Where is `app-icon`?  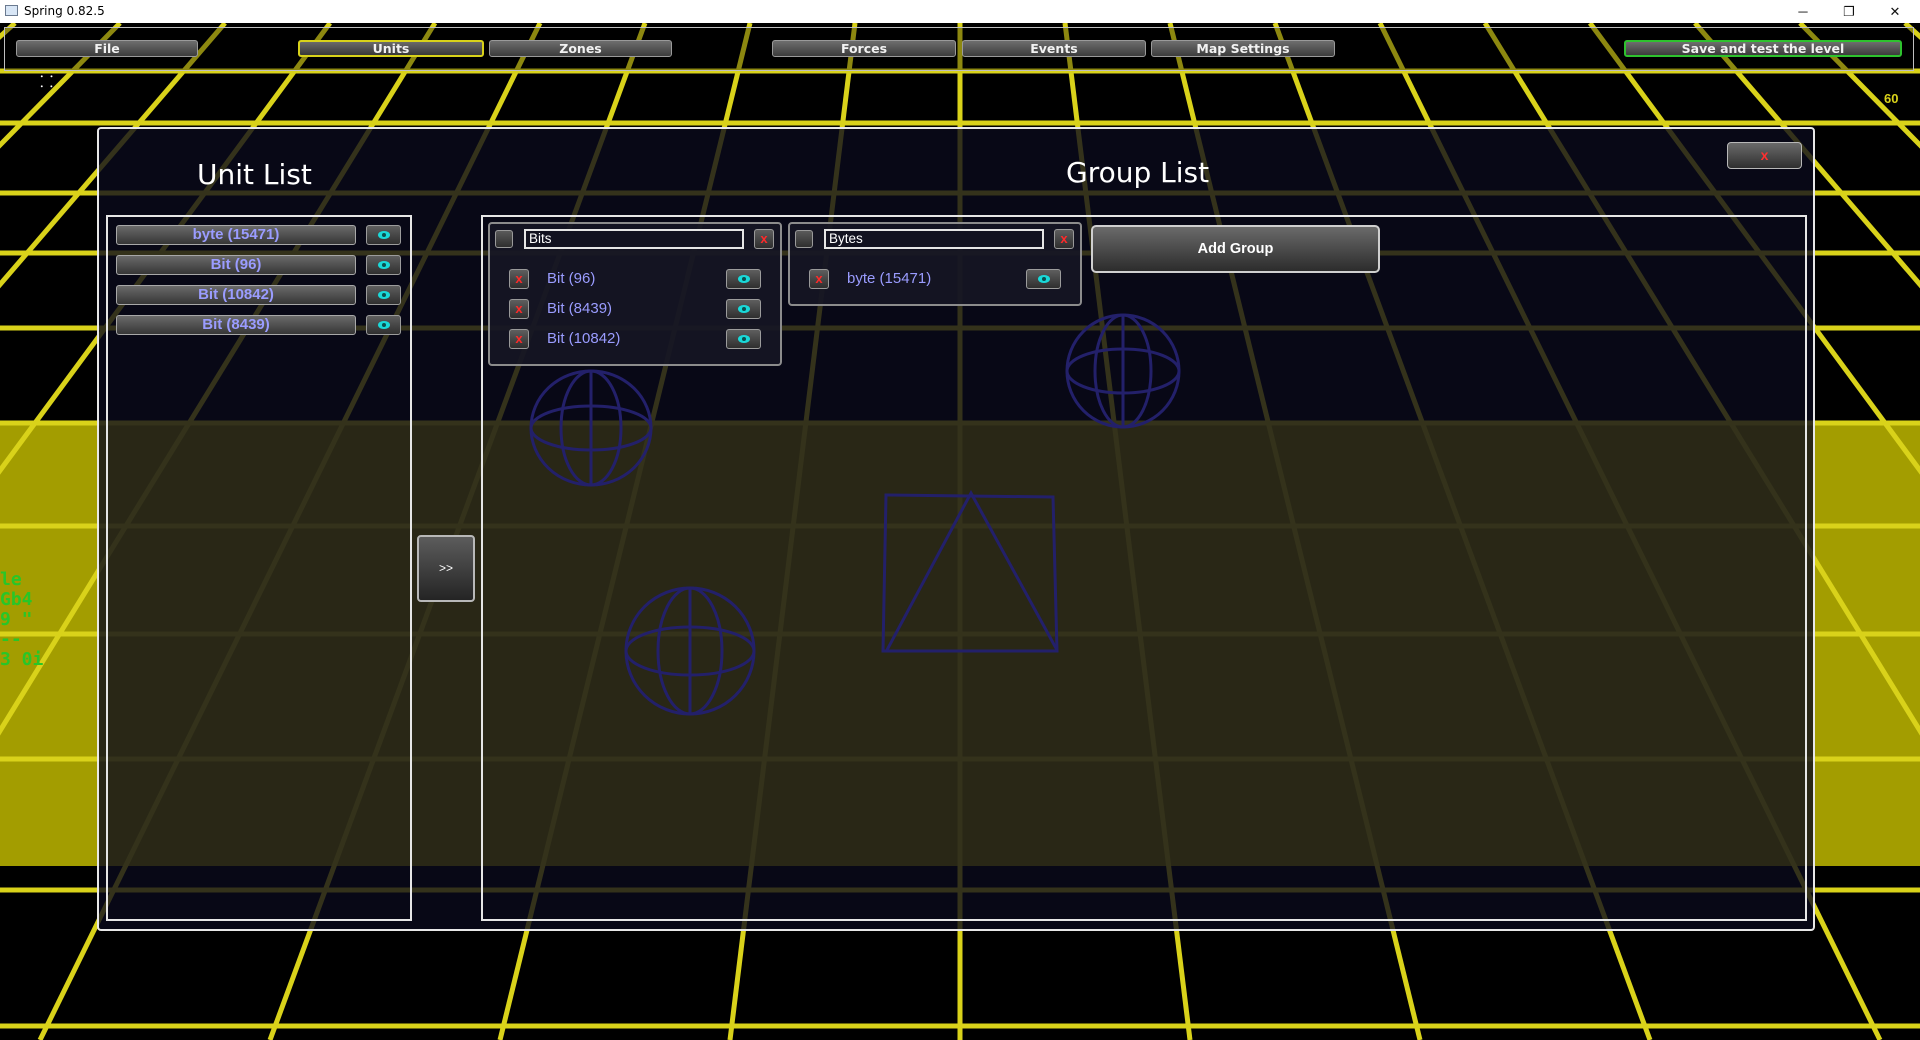 app-icon is located at coordinates (11, 10).